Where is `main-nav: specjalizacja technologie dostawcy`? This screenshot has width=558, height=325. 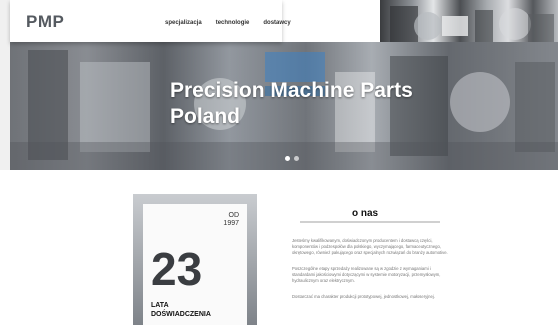
main-nav: specjalizacja technologie dostawcy is located at coordinates (228, 23).